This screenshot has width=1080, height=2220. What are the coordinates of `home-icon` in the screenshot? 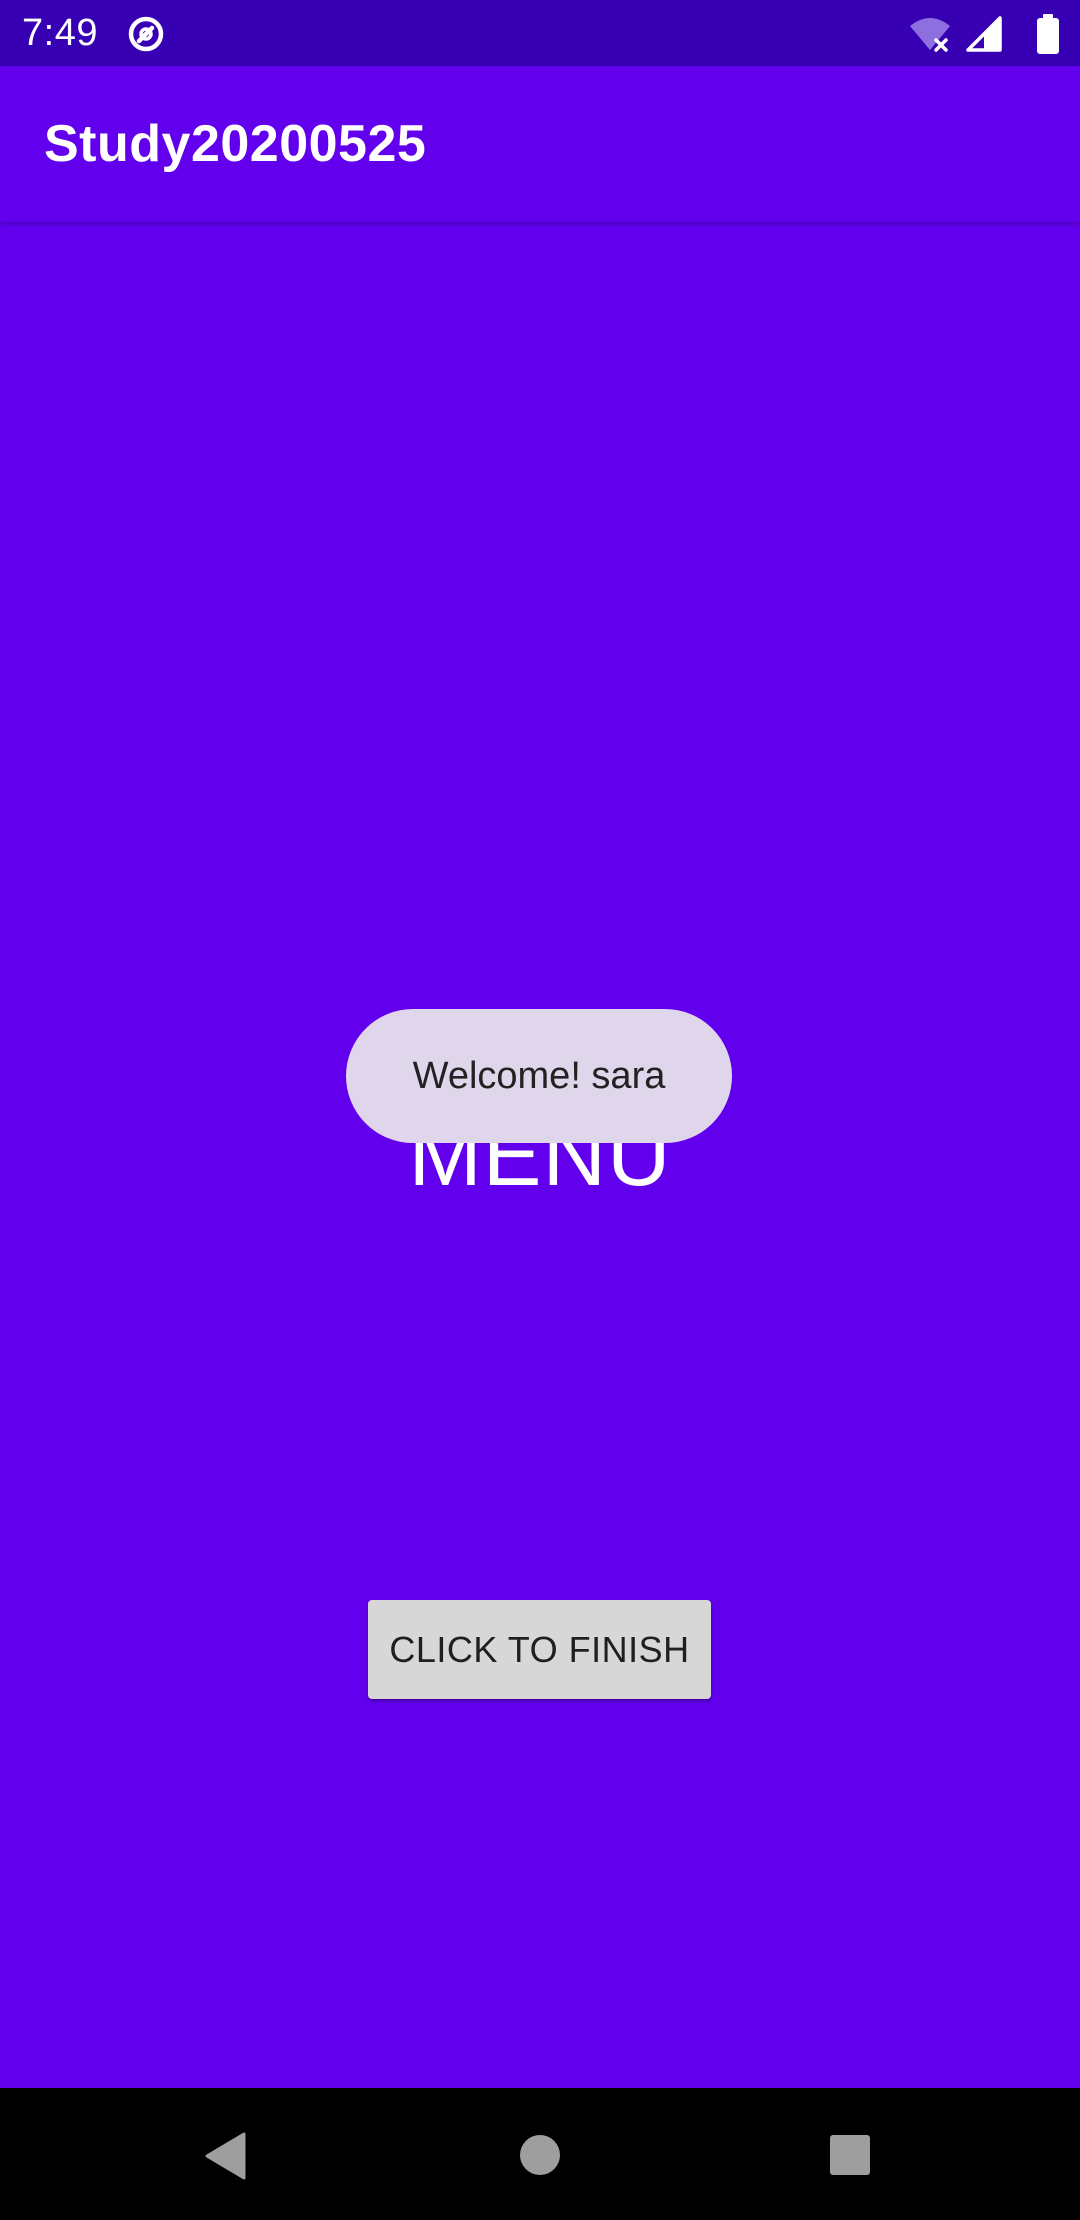 It's located at (540, 2155).